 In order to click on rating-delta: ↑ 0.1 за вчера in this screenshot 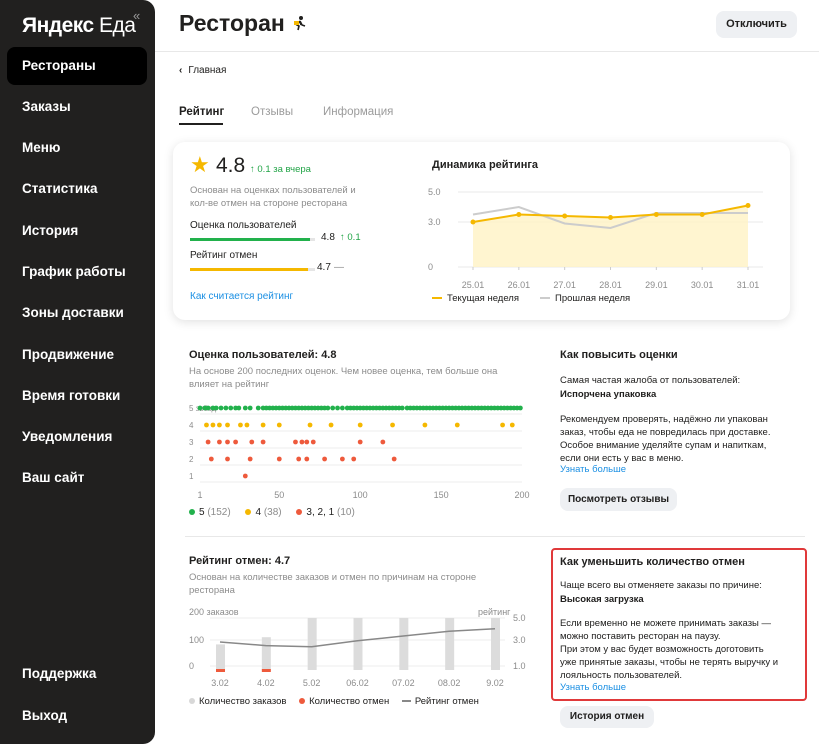, I will do `click(280, 169)`.